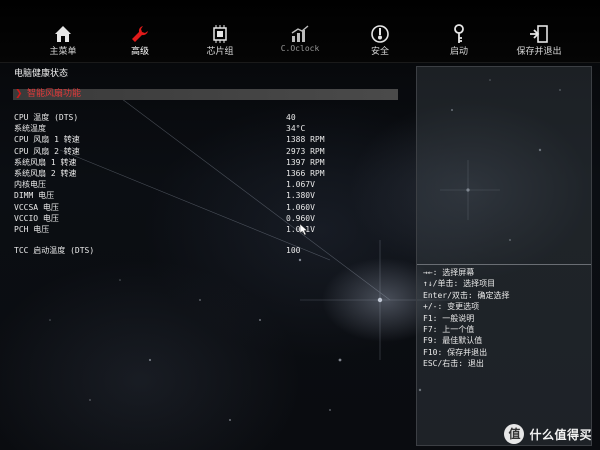  Describe the element at coordinates (209, 117) in the screenshot. I see `reading-row: CPU 温度 (DTS) 40` at that location.